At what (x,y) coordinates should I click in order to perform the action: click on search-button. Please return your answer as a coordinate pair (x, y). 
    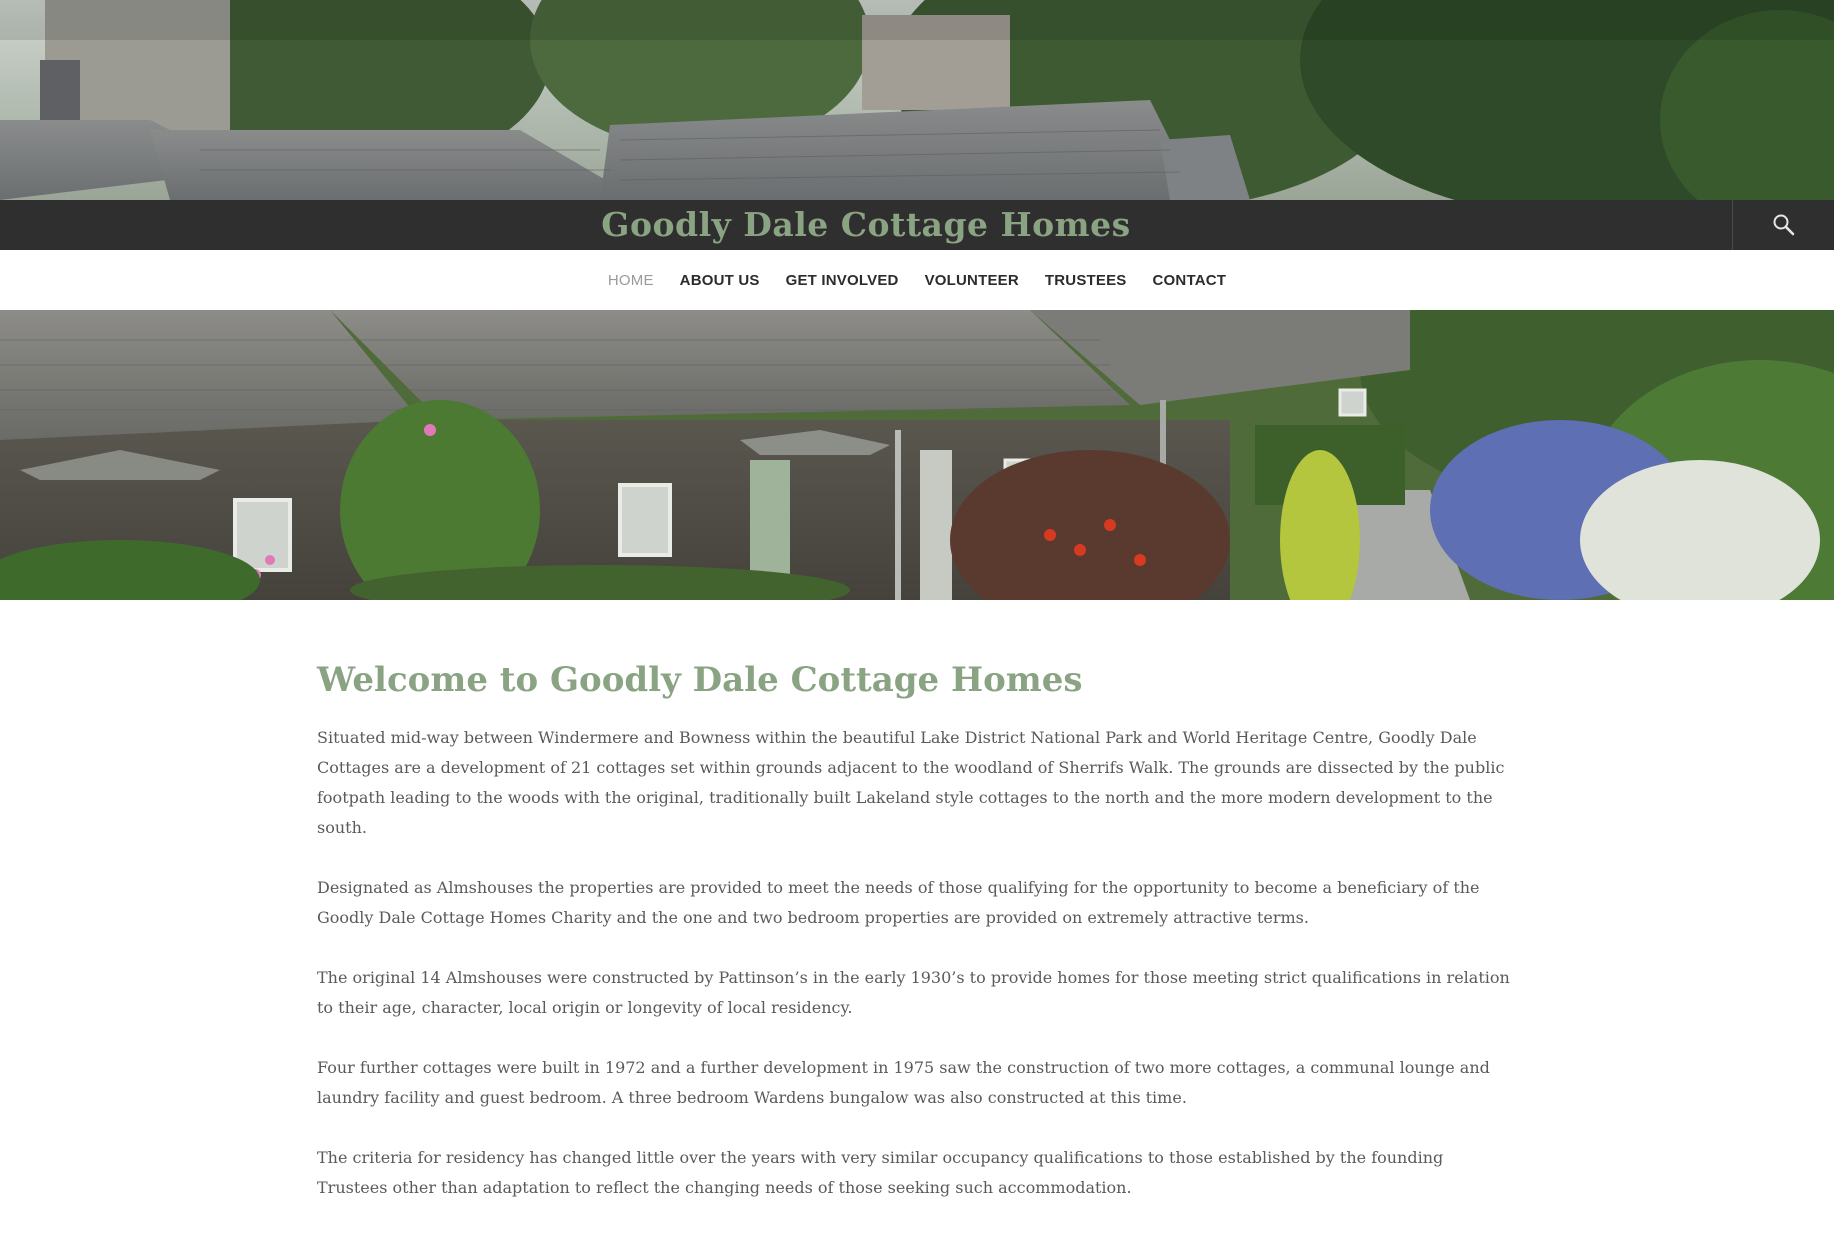
    Looking at the image, I should click on (1783, 225).